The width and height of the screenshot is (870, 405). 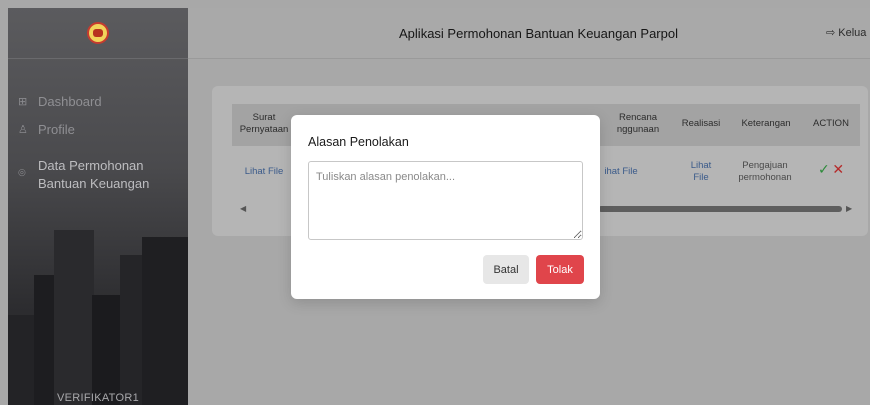 What do you see at coordinates (22, 172) in the screenshot?
I see `coin-icon: ◎` at bounding box center [22, 172].